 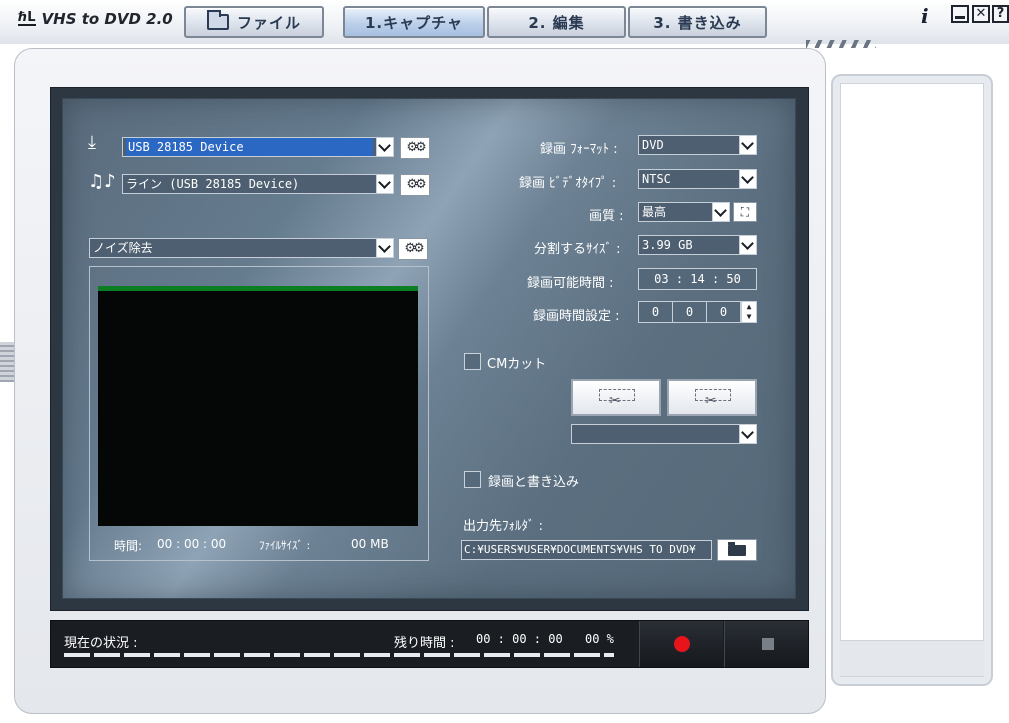 I want to click on decorative-stripes, so click(x=841, y=44).